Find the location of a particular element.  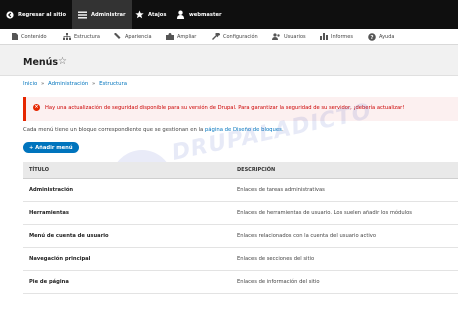

menu-title: Pie de página is located at coordinates (49, 282).